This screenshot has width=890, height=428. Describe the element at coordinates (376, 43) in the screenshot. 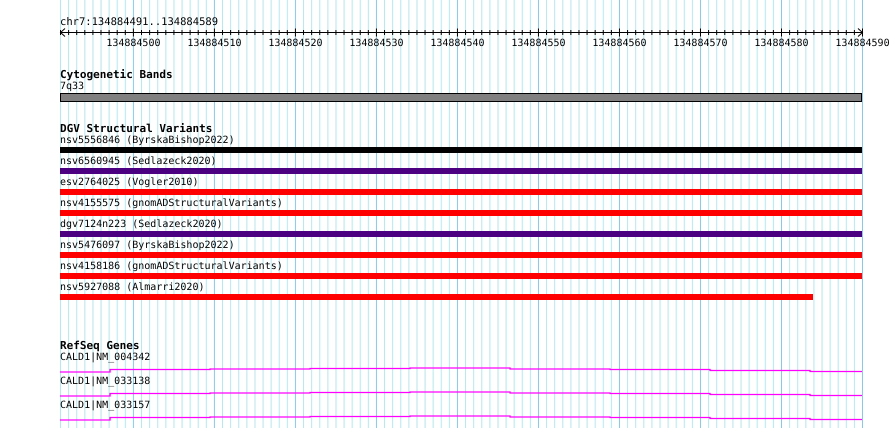

I see `ruler-label: 134884530` at that location.